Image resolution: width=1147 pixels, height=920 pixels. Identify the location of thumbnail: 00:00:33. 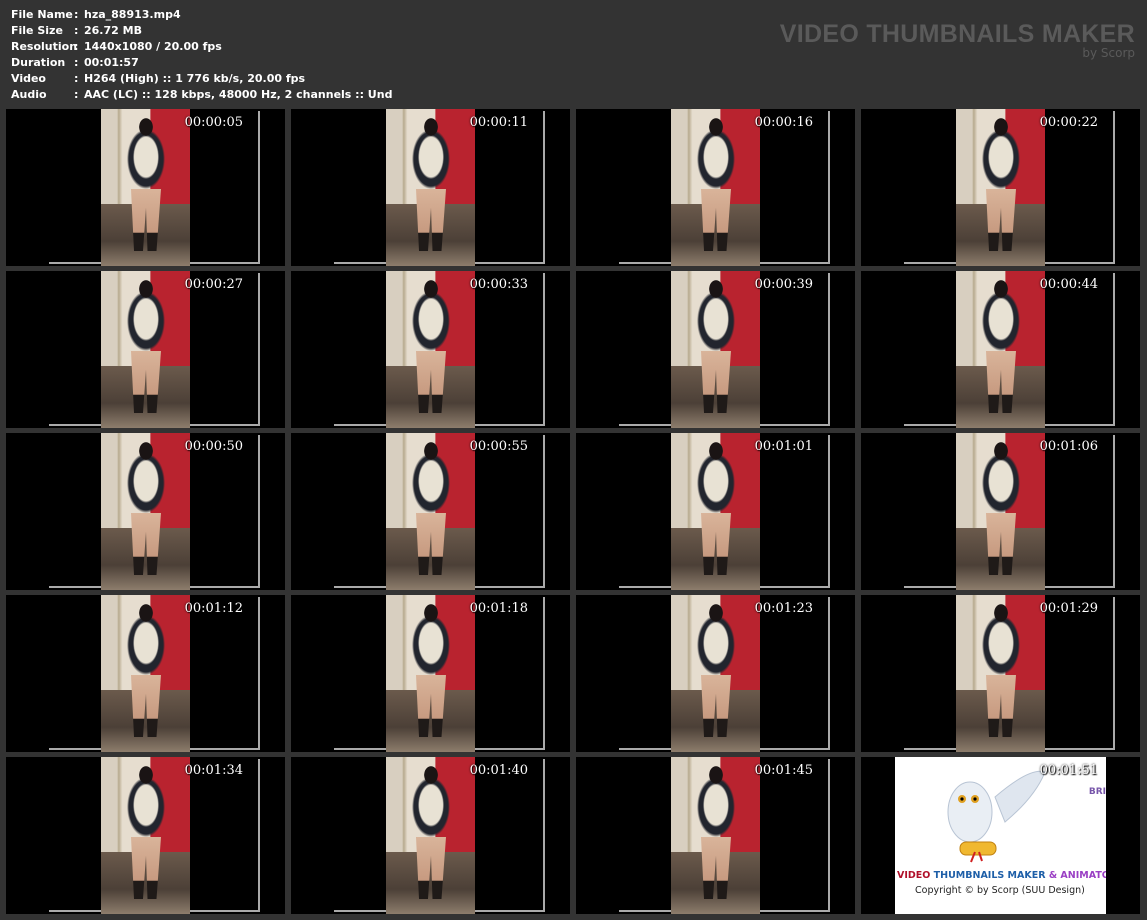
(430, 349).